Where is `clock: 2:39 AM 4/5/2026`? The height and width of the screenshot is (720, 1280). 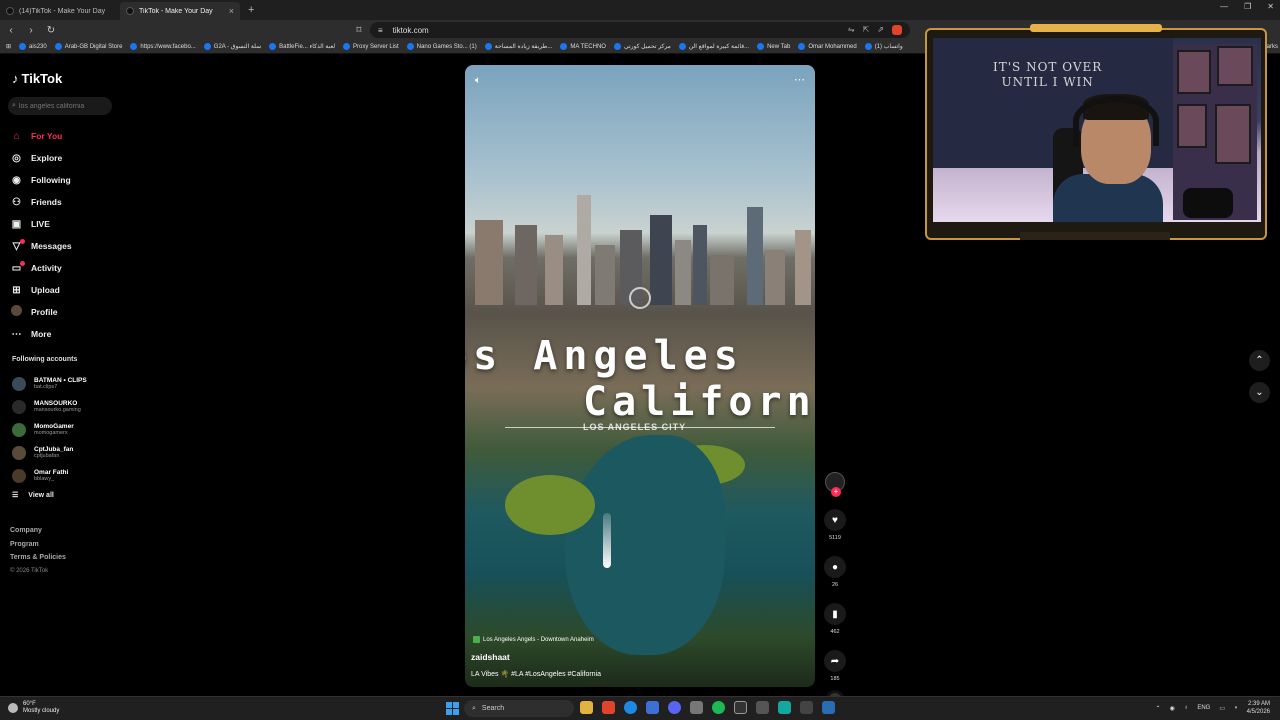
clock: 2:39 AM 4/5/2026 is located at coordinates (1258, 708).